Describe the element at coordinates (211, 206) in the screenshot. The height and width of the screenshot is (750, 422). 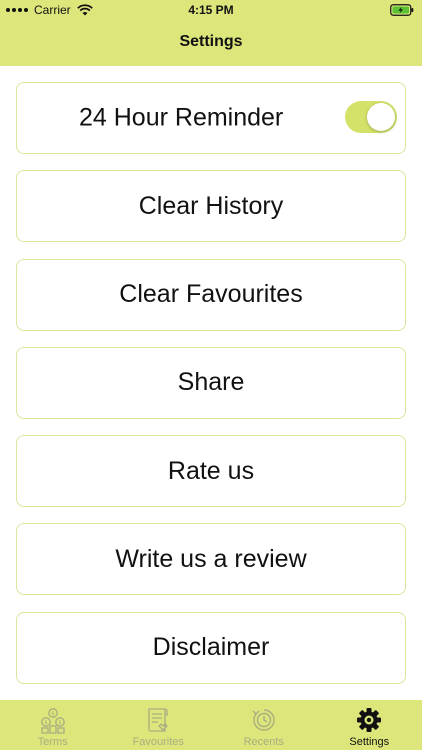
I see `clear-history-button: Clear History` at that location.